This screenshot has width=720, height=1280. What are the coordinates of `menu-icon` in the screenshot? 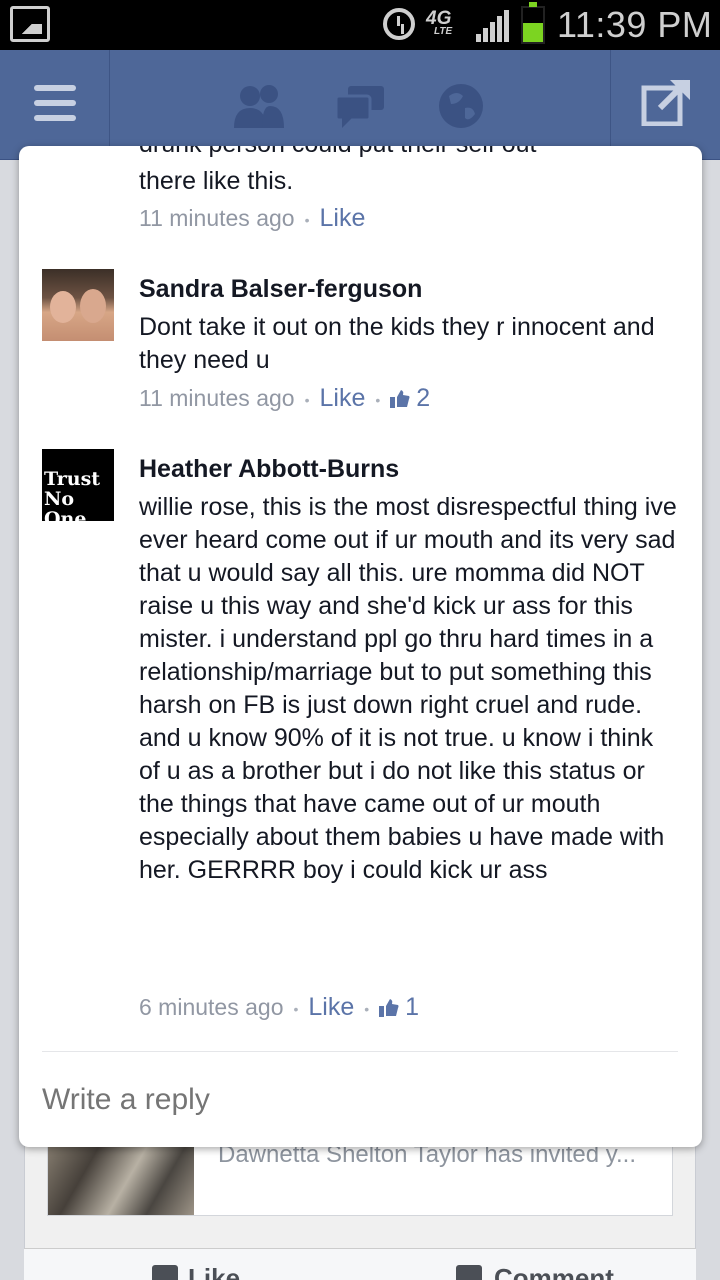 It's located at (55, 103).